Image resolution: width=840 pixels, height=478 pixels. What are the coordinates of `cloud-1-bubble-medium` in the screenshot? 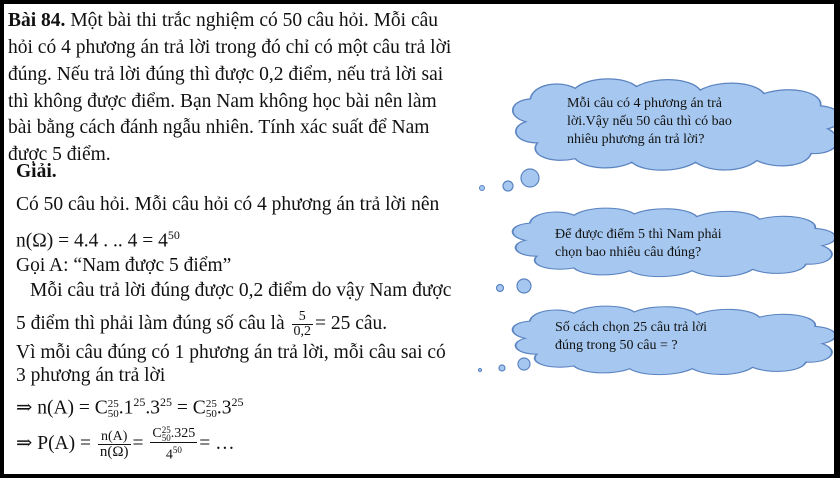 It's located at (508, 186).